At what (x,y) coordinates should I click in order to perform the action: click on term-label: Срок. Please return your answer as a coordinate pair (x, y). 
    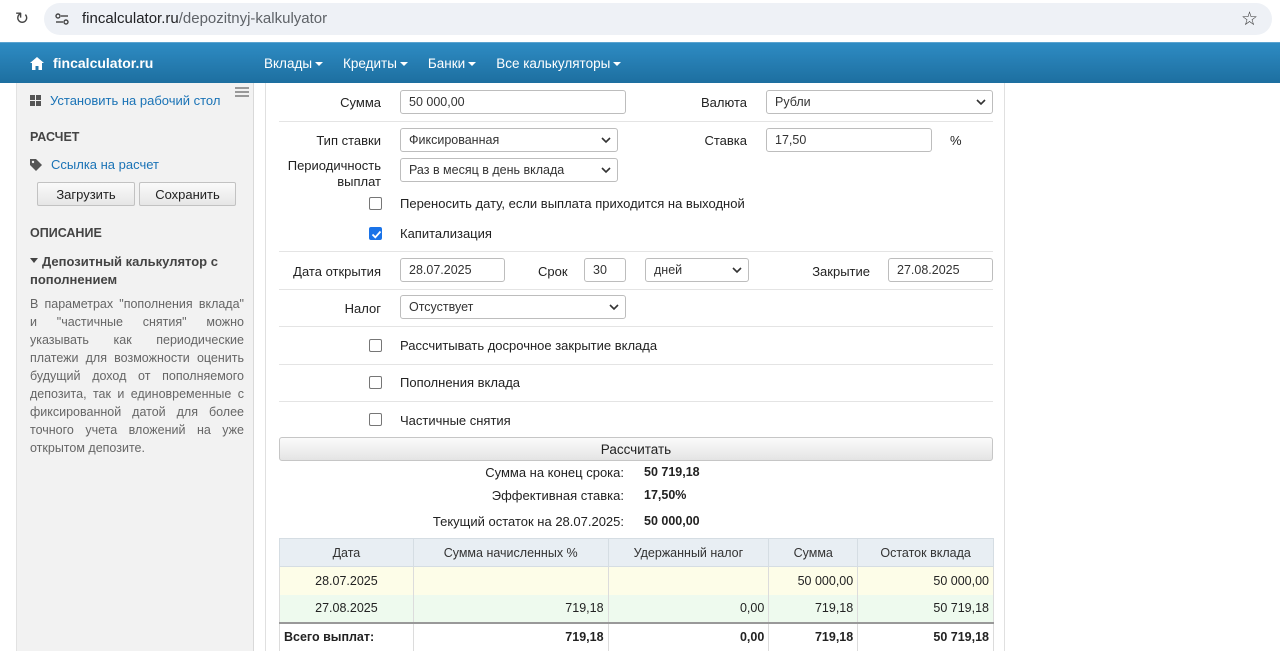
    Looking at the image, I should click on (553, 271).